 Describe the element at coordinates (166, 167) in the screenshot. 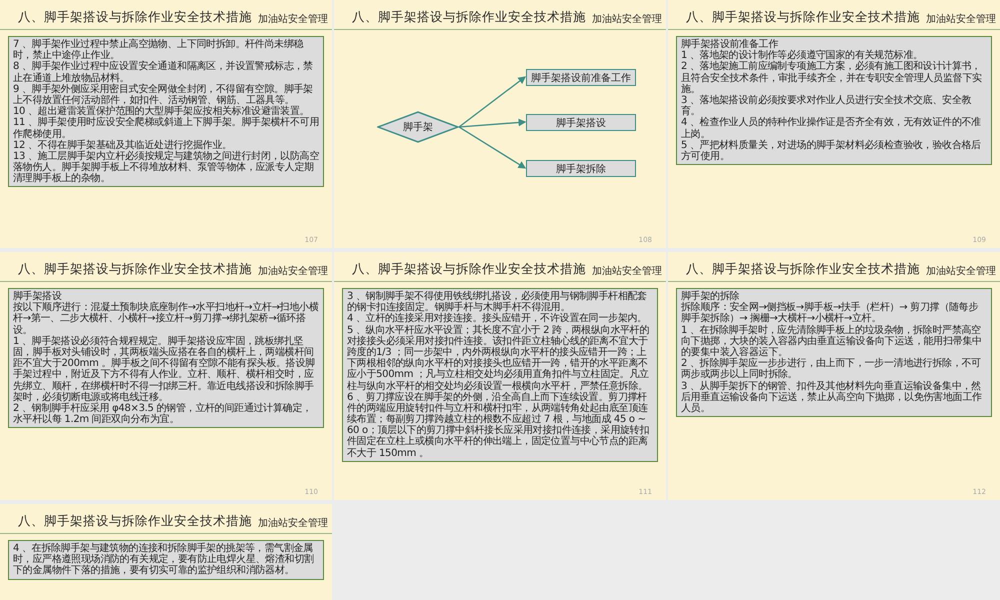

I see `paragraph: 13 、施工层脚手架内立杆必须按规定与建筑物之间进行封闭，以防高空落物伤人。脚手架脚手板上不得堆放材料、泵管等物体，应派专人定期清理脚手板上的杂物。` at that location.